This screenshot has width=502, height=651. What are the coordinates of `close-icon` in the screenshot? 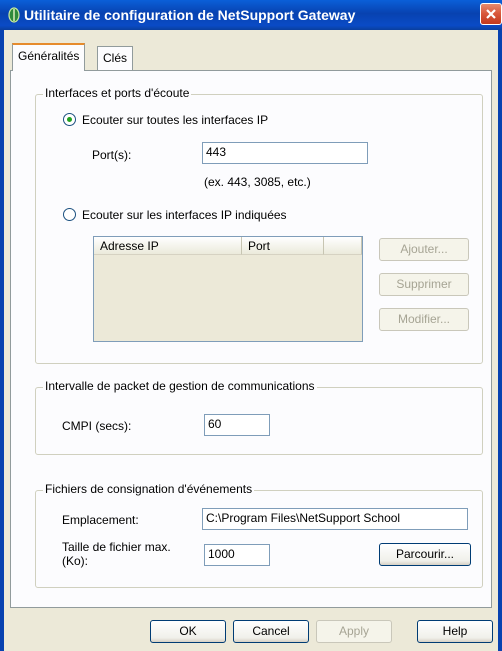 It's located at (491, 14).